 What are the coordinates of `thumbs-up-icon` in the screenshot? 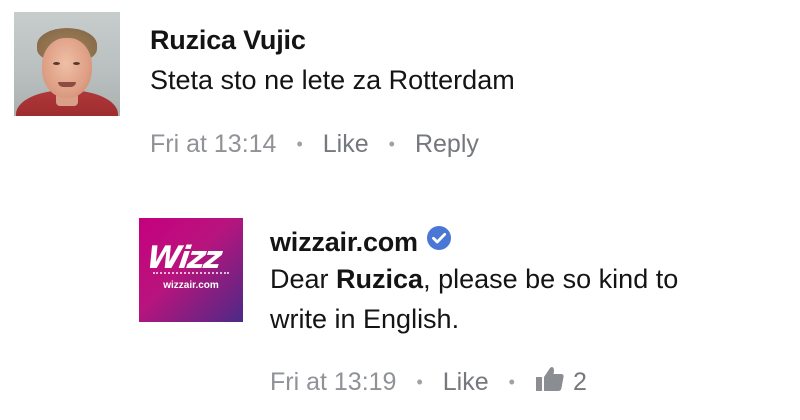 It's located at (550, 382).